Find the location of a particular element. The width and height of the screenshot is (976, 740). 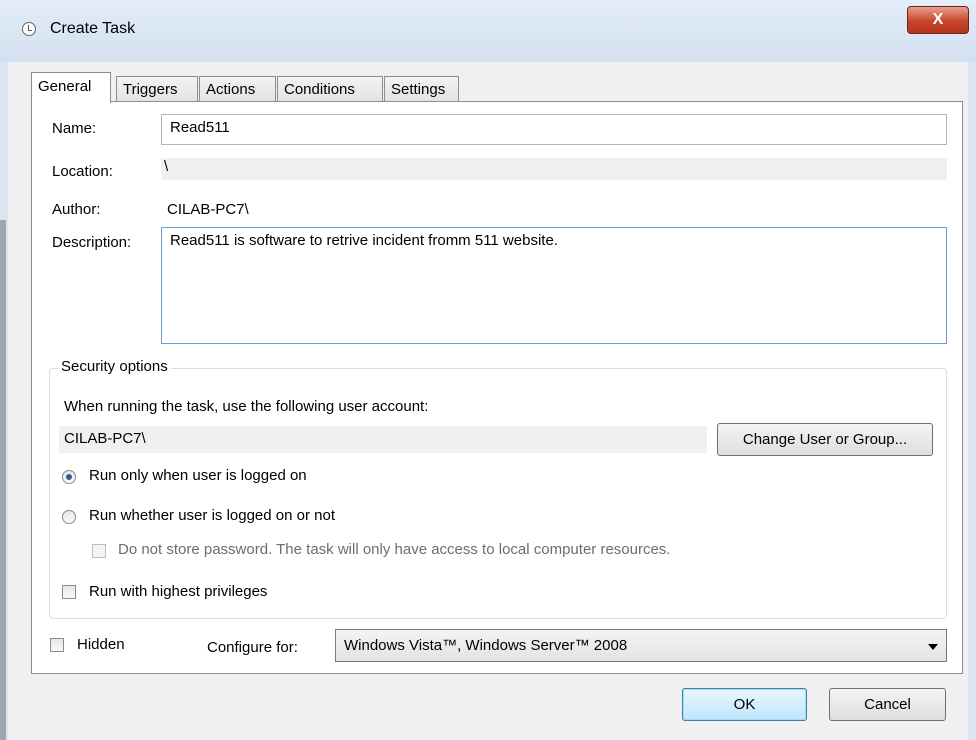

run-whether-label: Run whether user is logged on or not is located at coordinates (212, 515).